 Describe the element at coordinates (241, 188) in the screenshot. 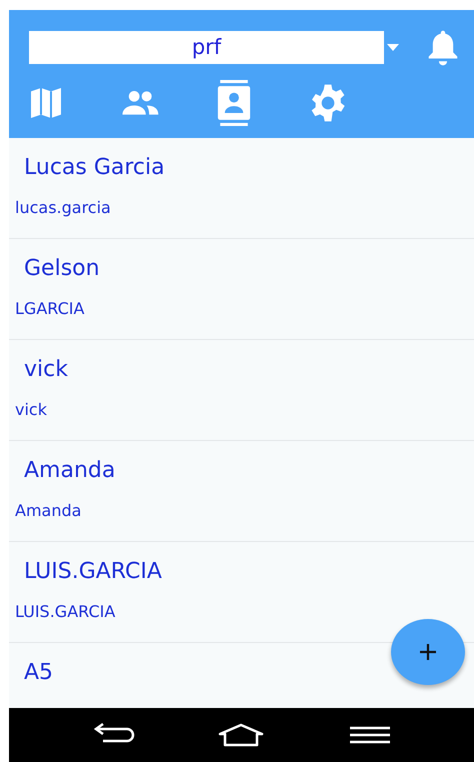

I see `contact-item: Lucas Garcia lucas.garcia` at that location.